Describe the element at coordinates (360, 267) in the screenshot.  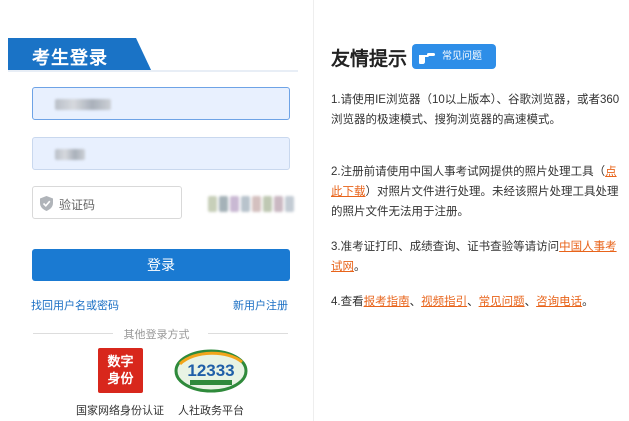
I see `tip-exam-site-text-b: 。` at that location.